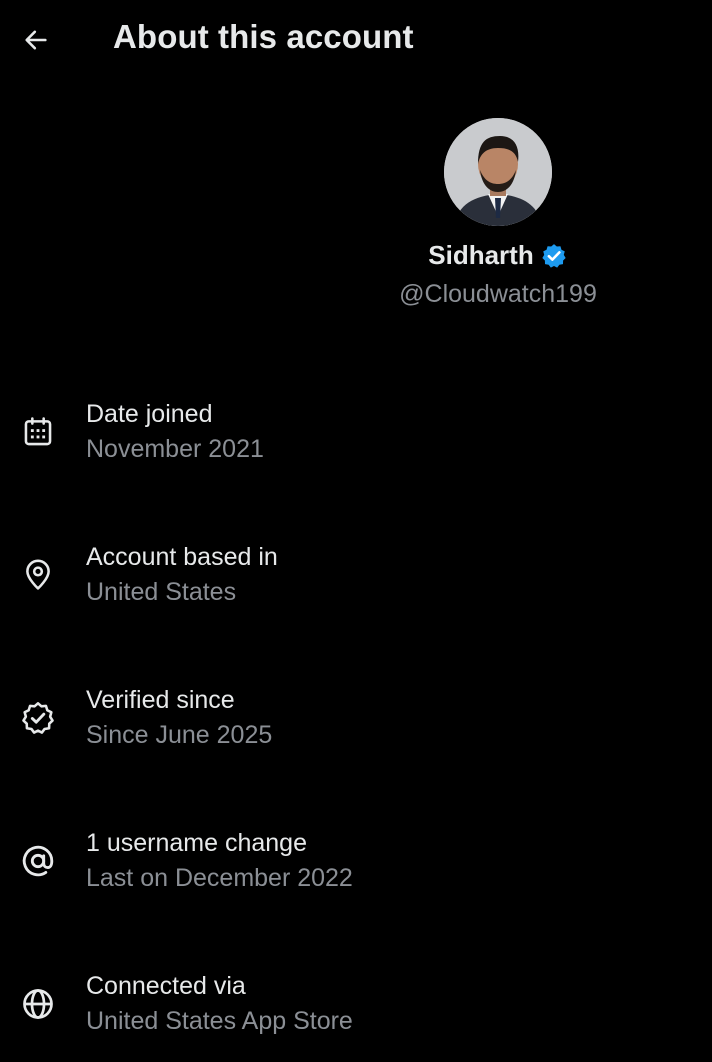 This screenshot has width=712, height=1062. I want to click on top-bar: About this account, so click(356, 40).